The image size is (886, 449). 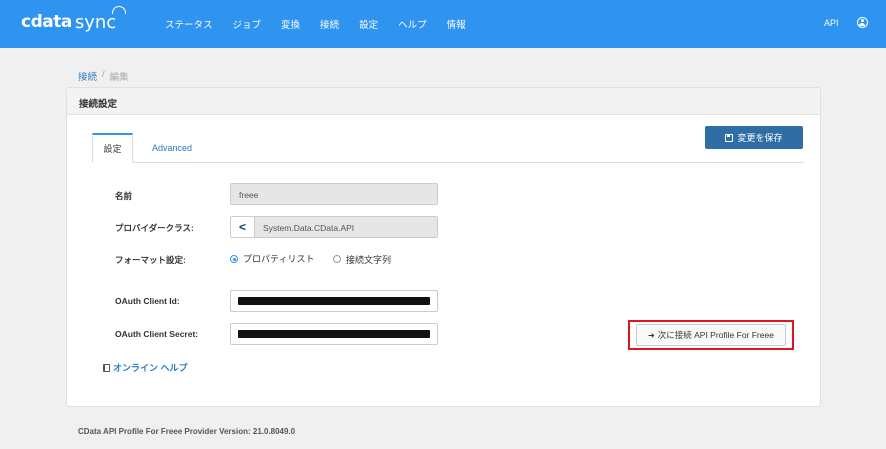 I want to click on nav-transform: 変換, so click(x=290, y=24).